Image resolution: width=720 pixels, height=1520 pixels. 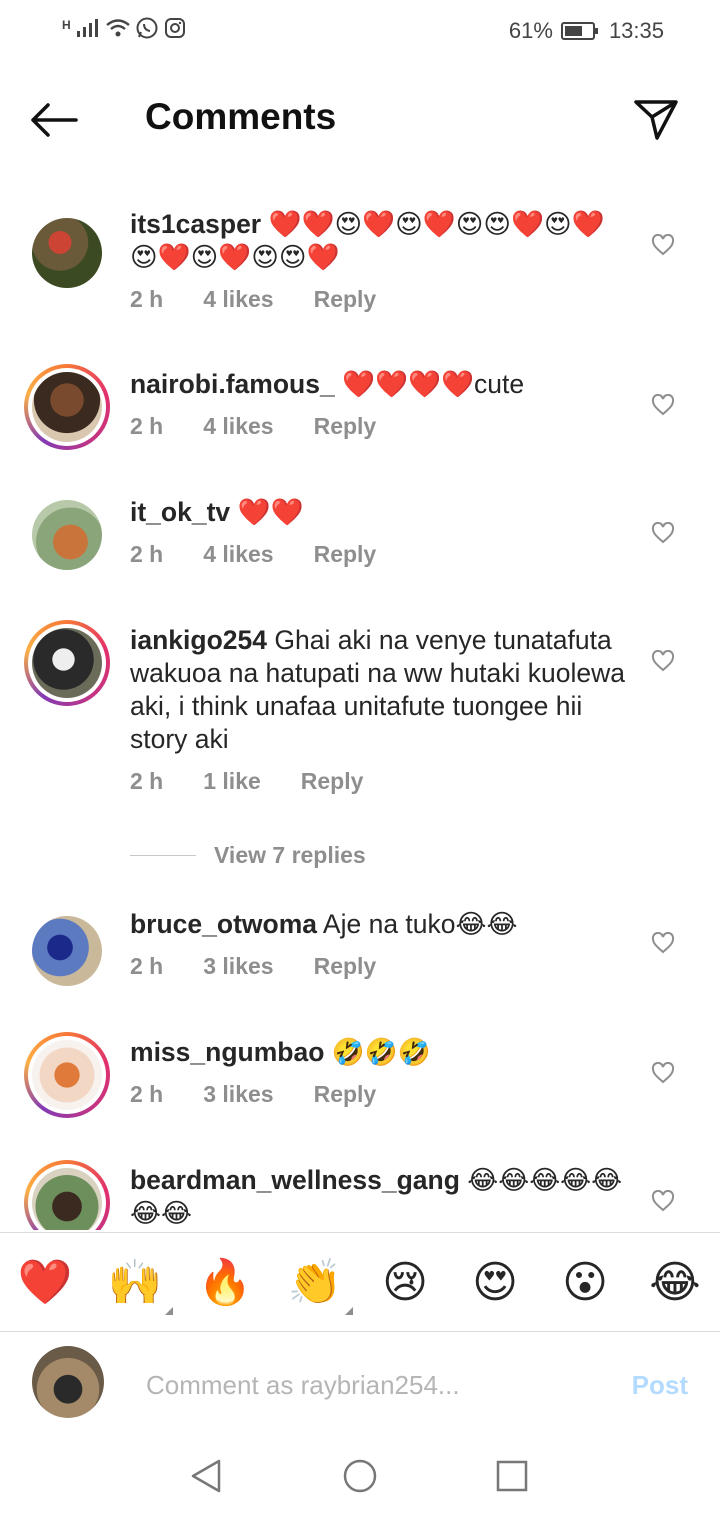 I want to click on comment-input, so click(x=376, y=1385).